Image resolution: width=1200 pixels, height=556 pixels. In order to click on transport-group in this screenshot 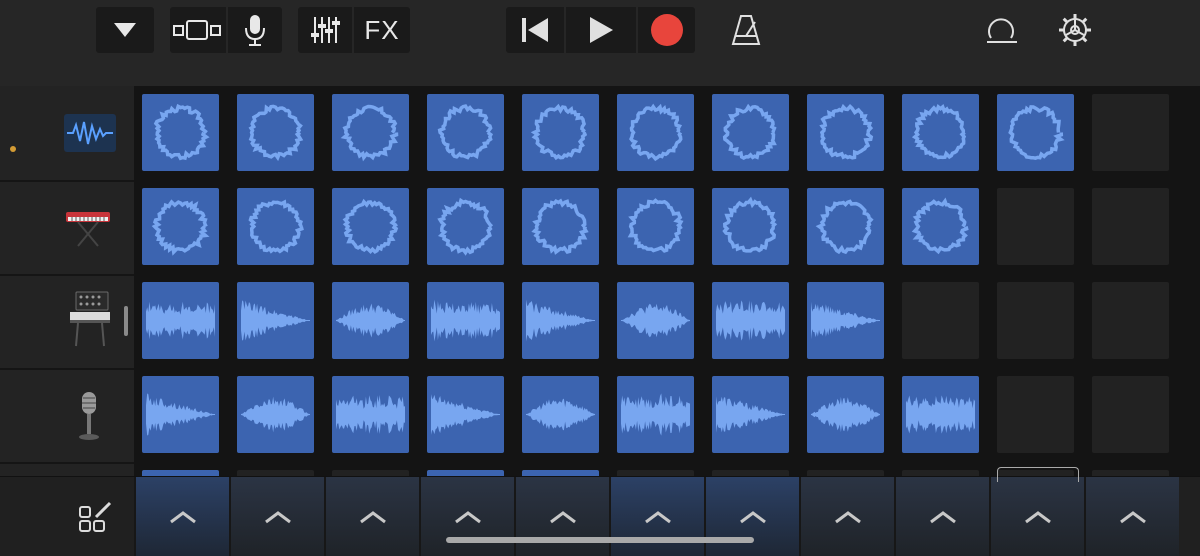, I will do `click(600, 30)`.